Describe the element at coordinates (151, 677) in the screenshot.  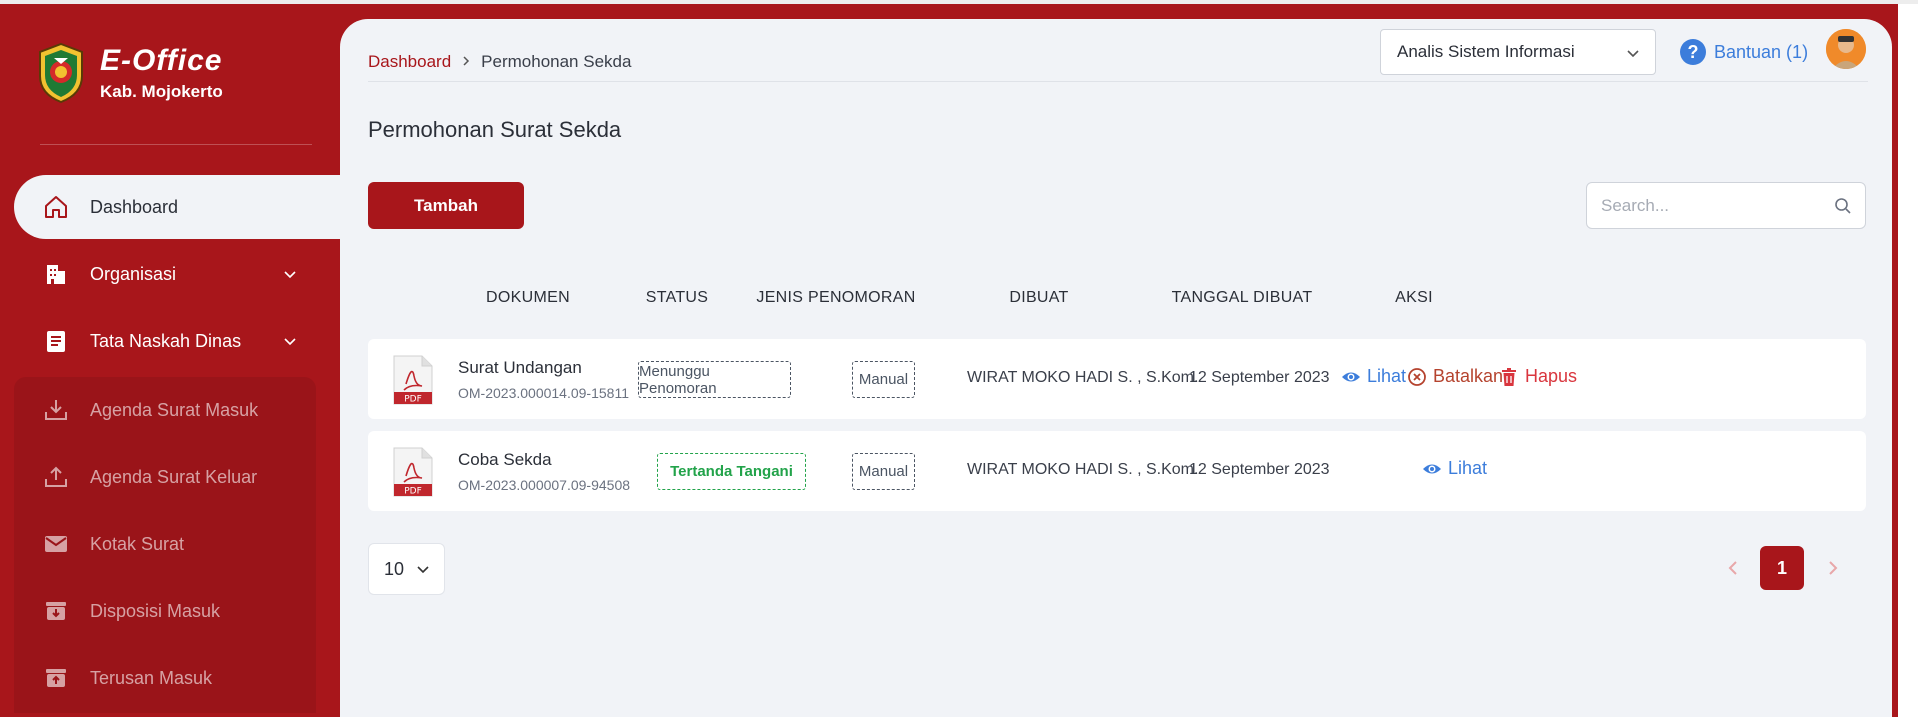
I see `sidebar-item-label: Terusan Masuk` at that location.